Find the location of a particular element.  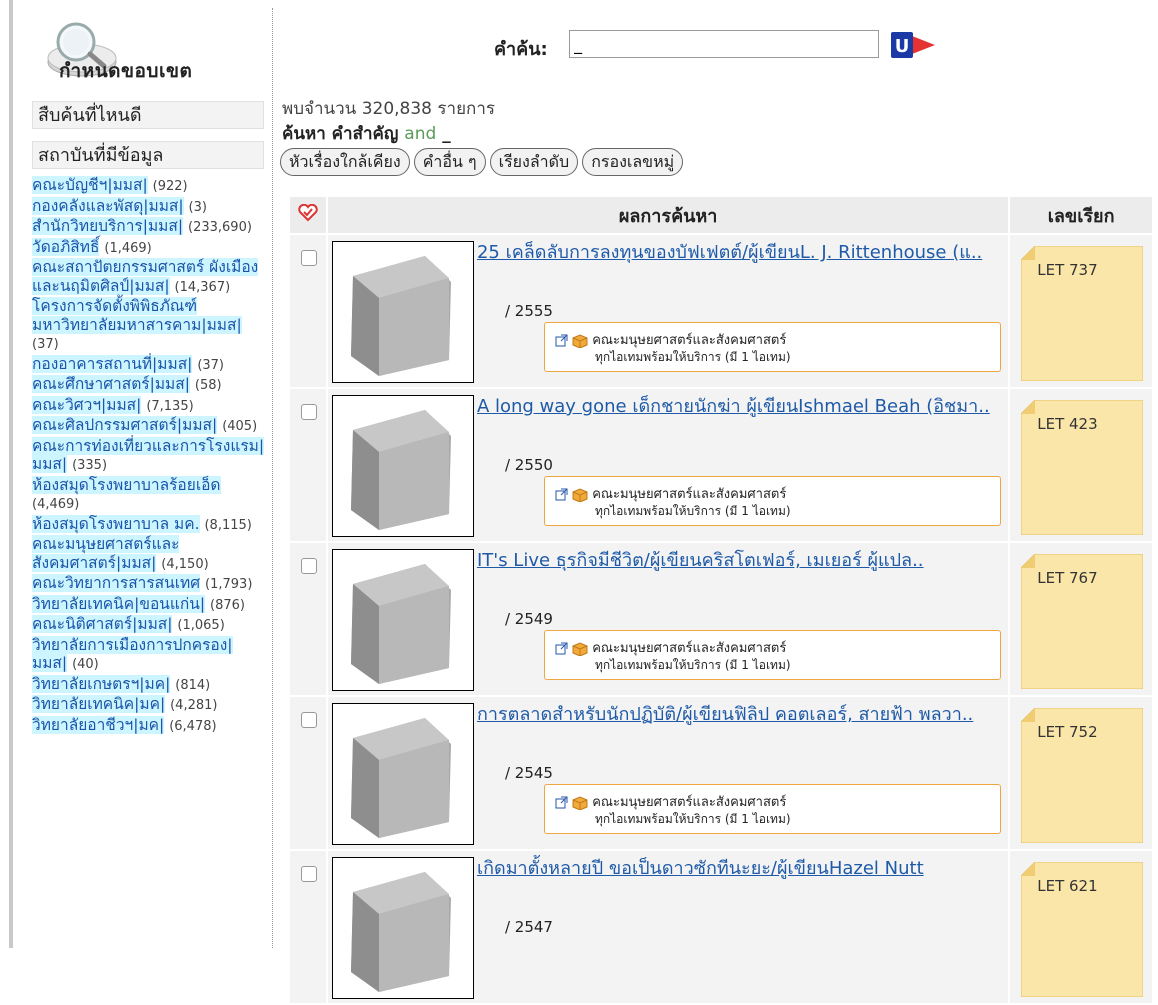

institution-item: วิทยาลัยเทคนิค|ขอนแก่น| (876) is located at coordinates (149, 605).